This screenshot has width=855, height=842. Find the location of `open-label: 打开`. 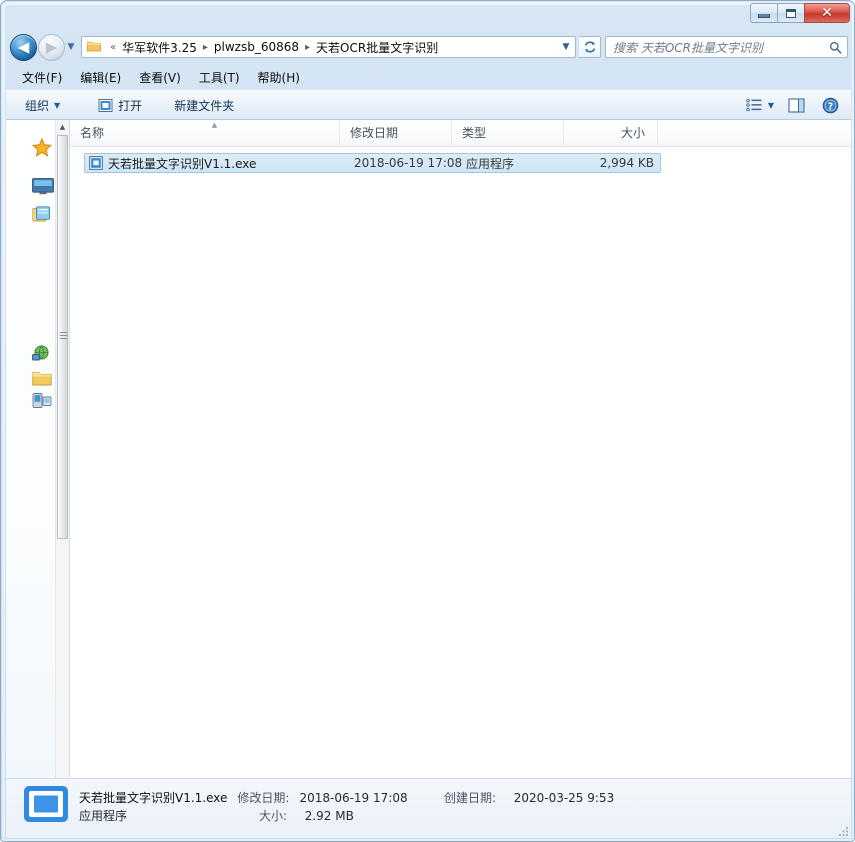

open-label: 打开 is located at coordinates (130, 105).